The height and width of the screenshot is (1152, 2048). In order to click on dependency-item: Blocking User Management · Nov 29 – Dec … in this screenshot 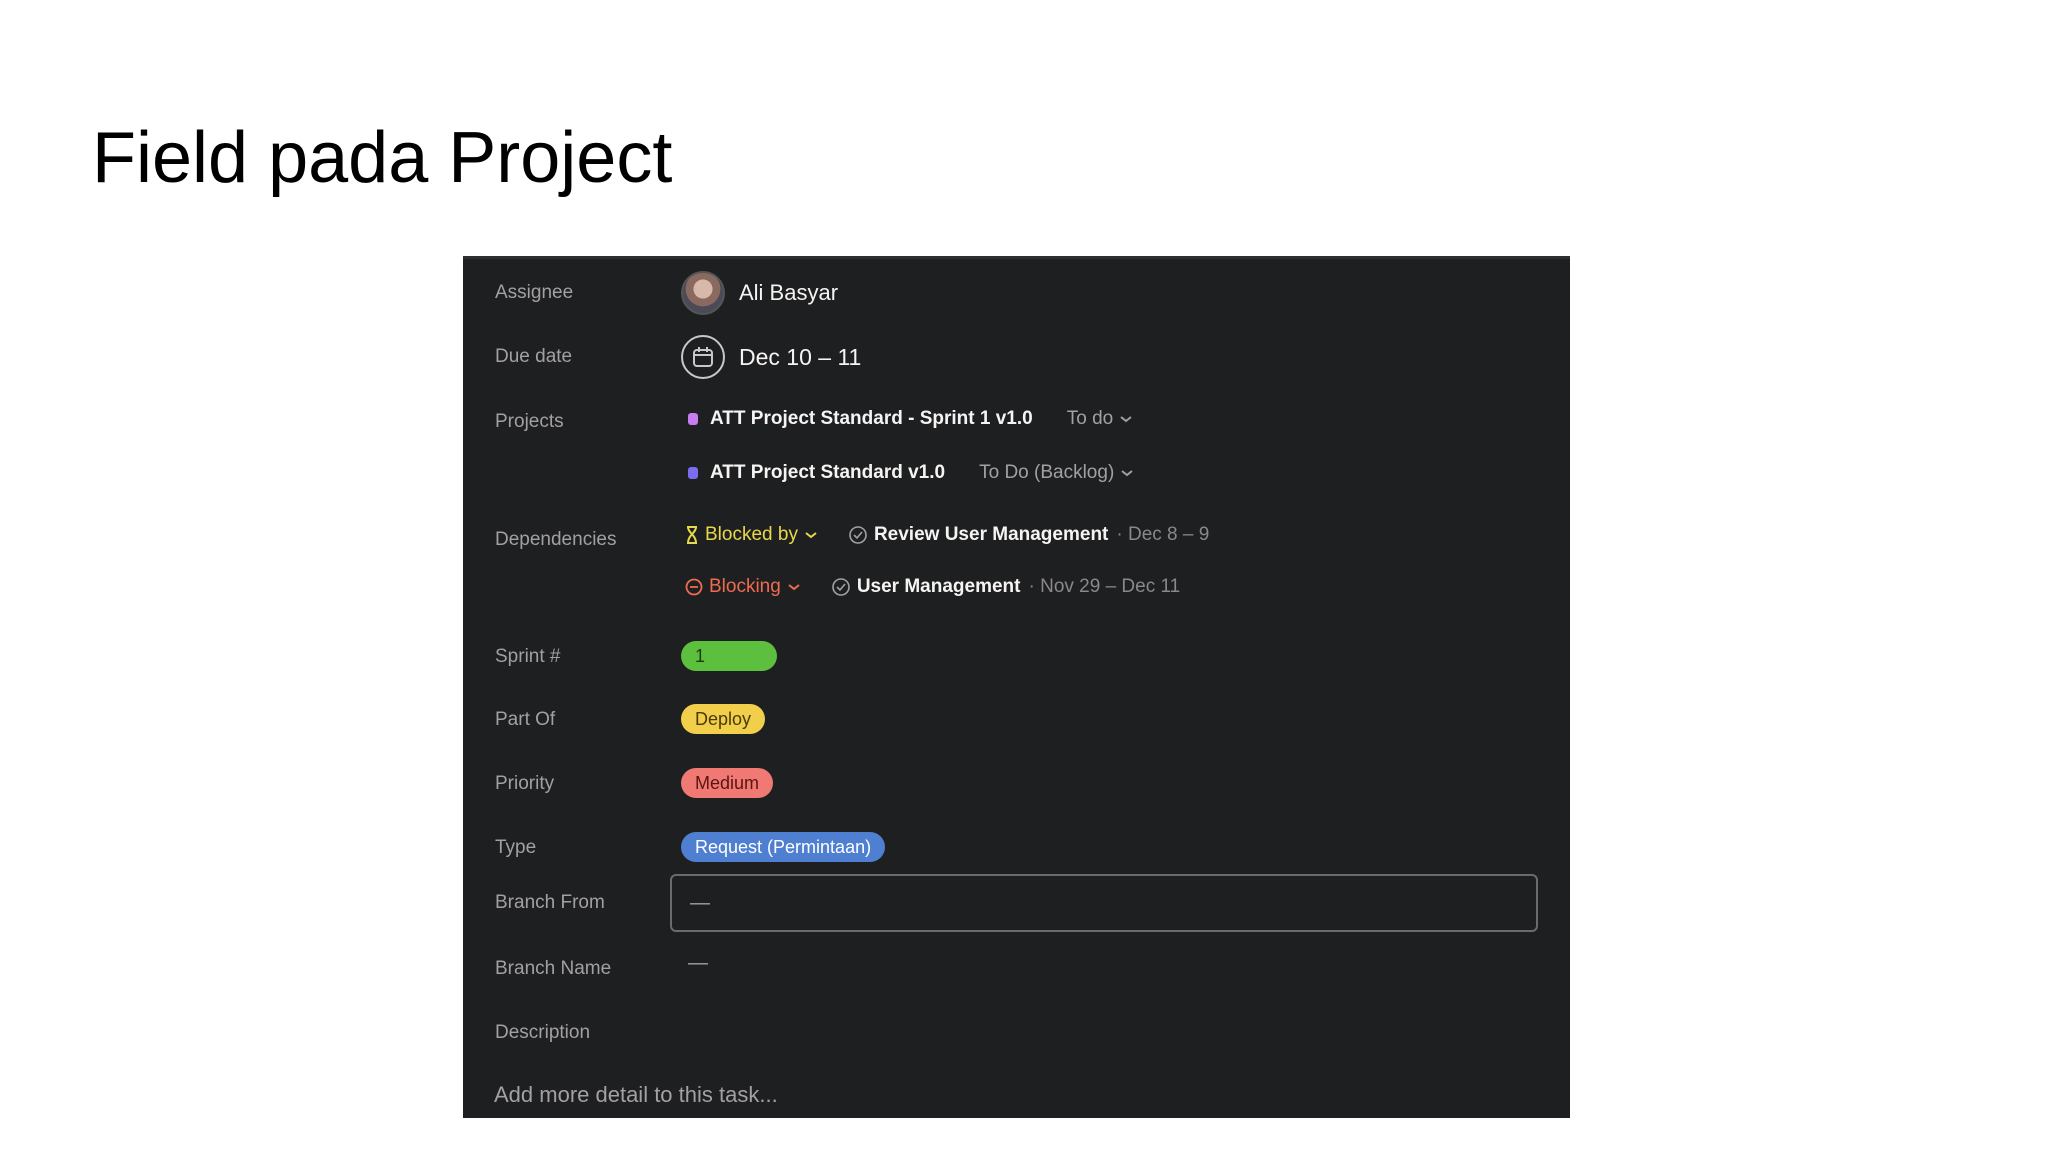, I will do `click(932, 587)`.